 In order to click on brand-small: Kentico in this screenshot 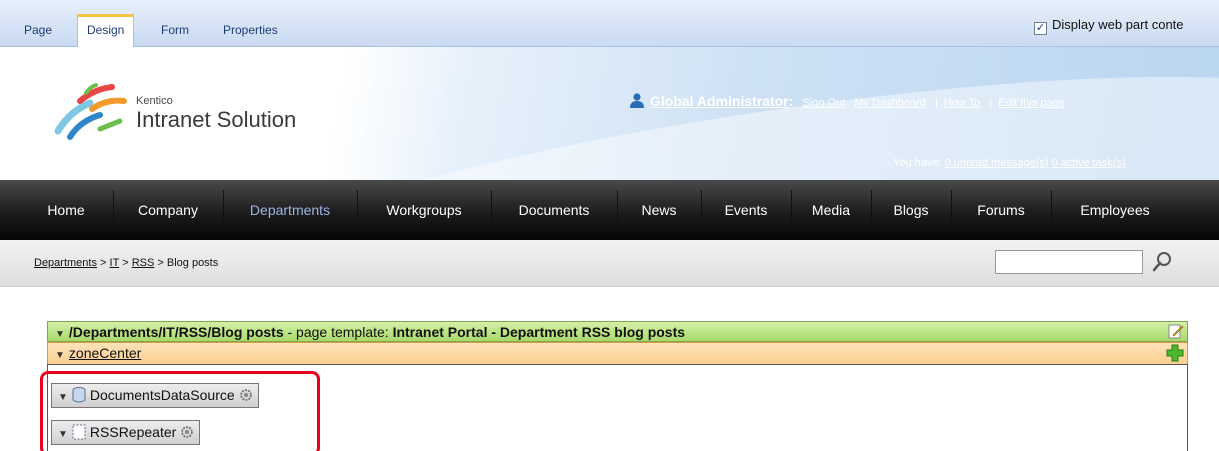, I will do `click(154, 101)`.